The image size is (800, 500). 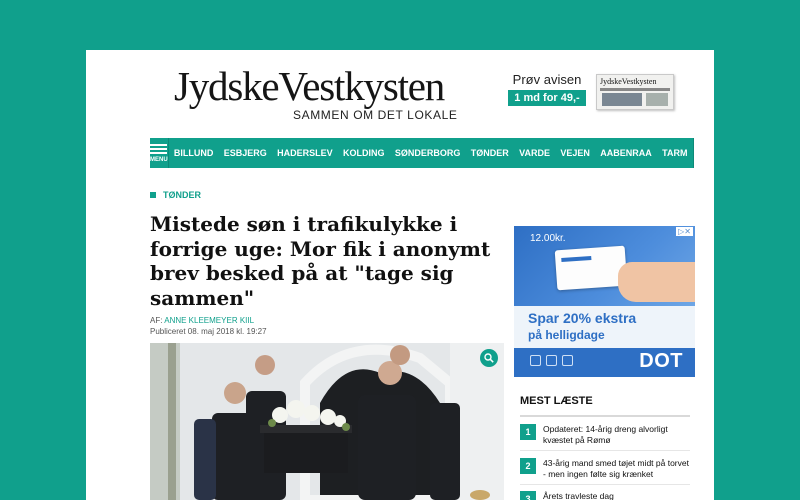 I want to click on byline: AF: ANNE KLEEMEYER KIIL, so click(x=202, y=320).